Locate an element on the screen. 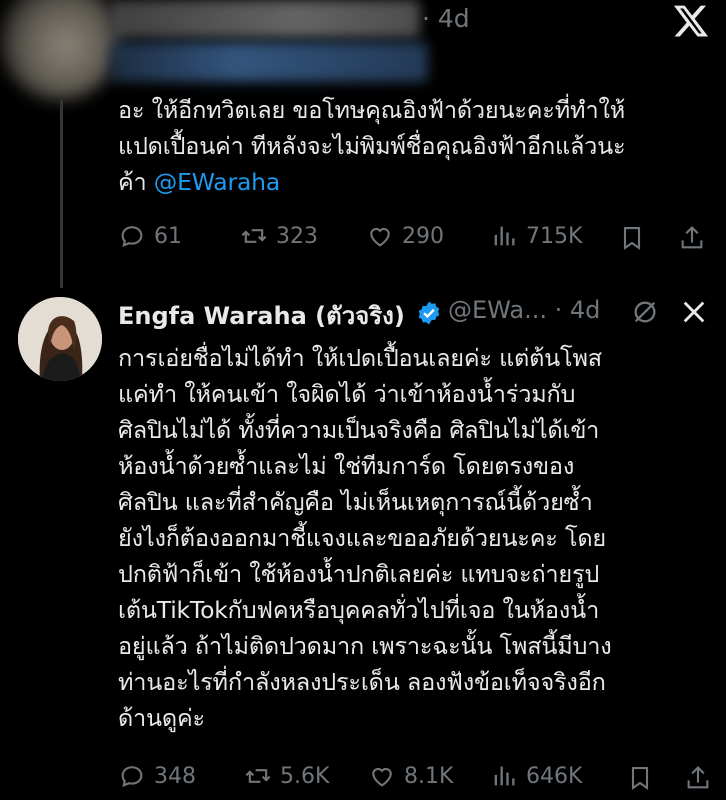  repost-count: 323 is located at coordinates (297, 236).